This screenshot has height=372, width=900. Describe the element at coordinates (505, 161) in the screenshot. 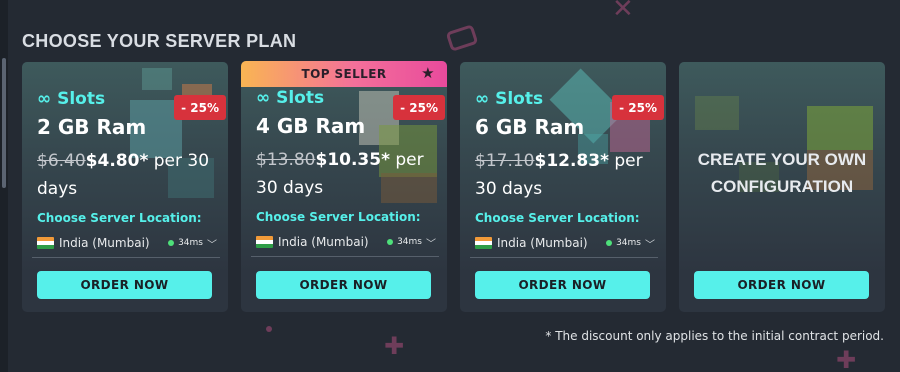

I see `old-price: $17.10` at that location.